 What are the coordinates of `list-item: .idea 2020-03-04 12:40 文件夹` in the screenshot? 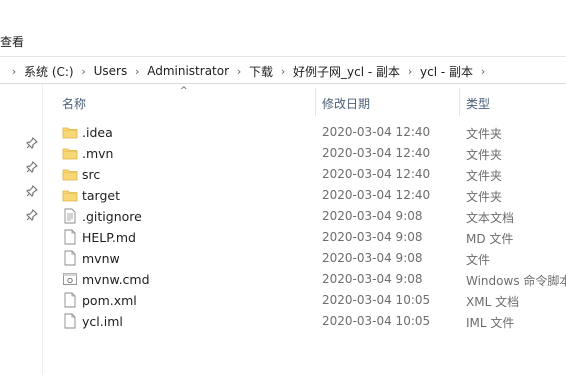 It's located at (304, 132).